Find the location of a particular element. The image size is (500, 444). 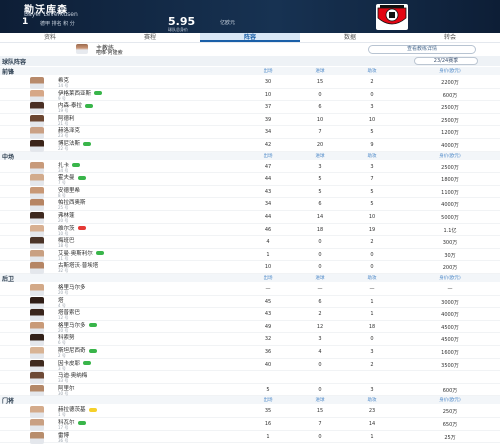

stat-cell: 46 is located at coordinates (268, 229).